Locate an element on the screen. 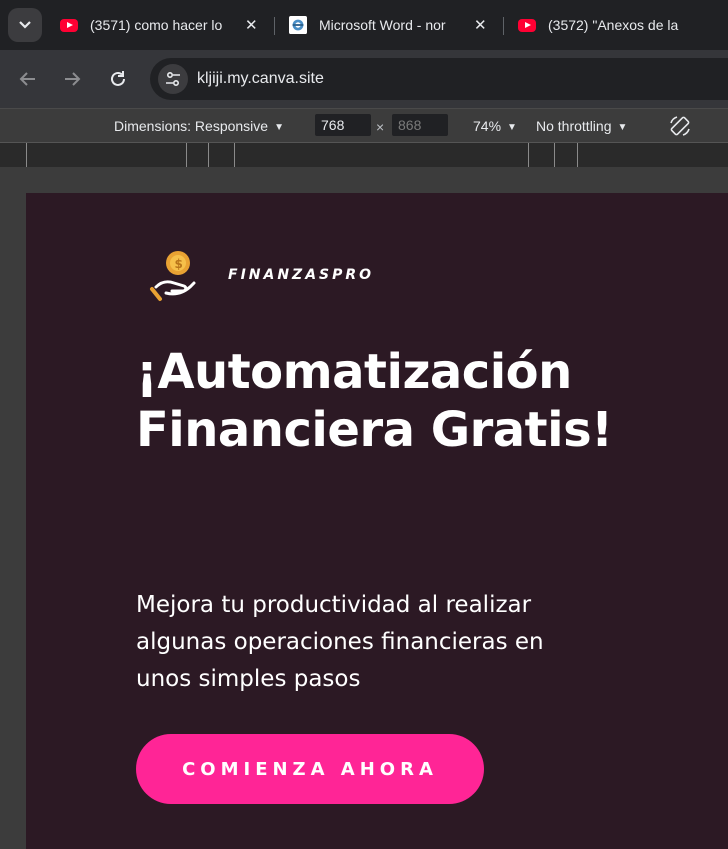 This screenshot has height=849, width=728. get-started-button: COMIENZA AHORA is located at coordinates (310, 769).